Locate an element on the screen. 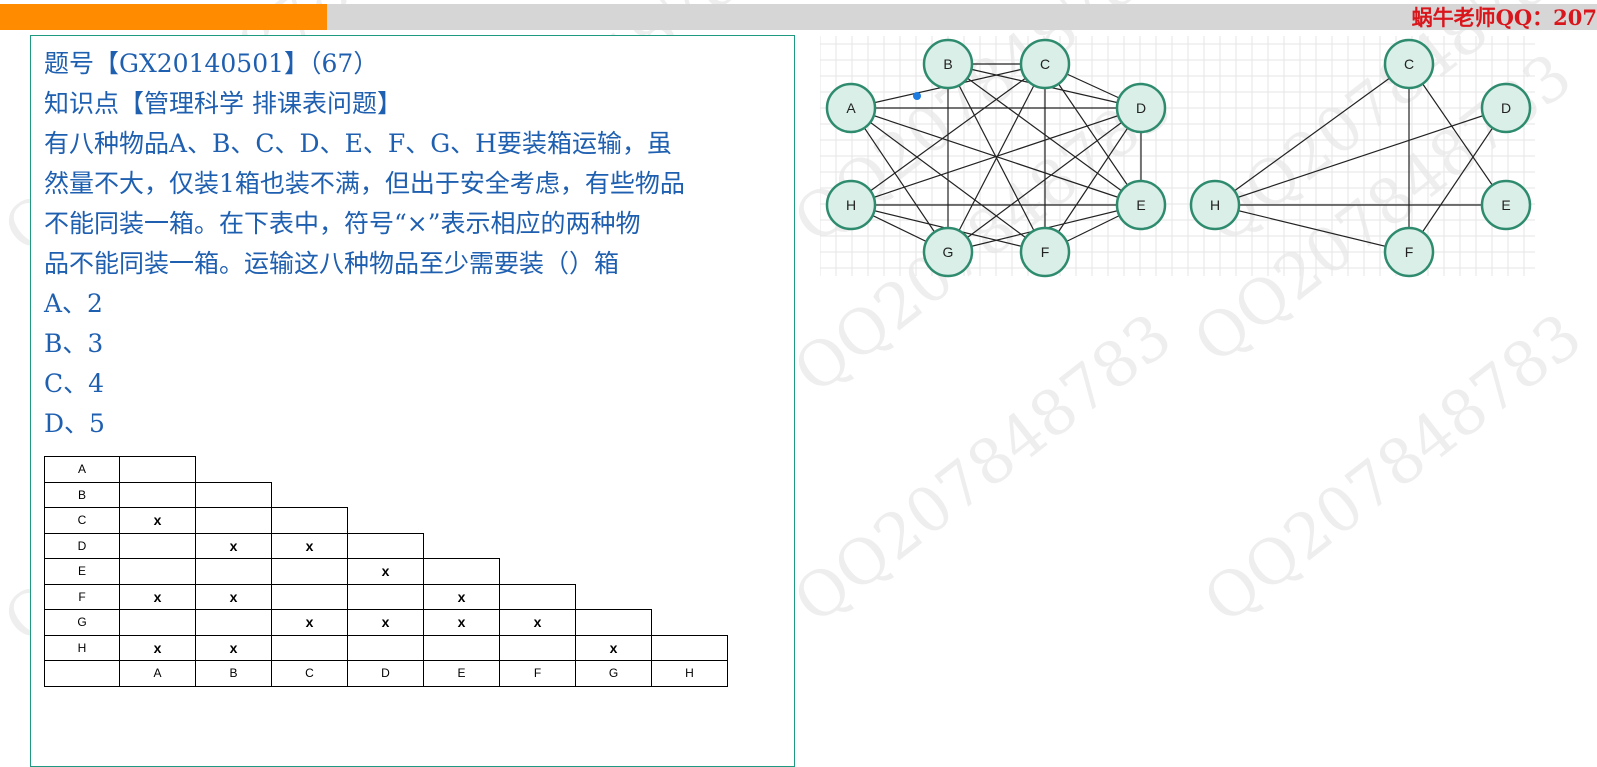  column-header: D is located at coordinates (385, 673).